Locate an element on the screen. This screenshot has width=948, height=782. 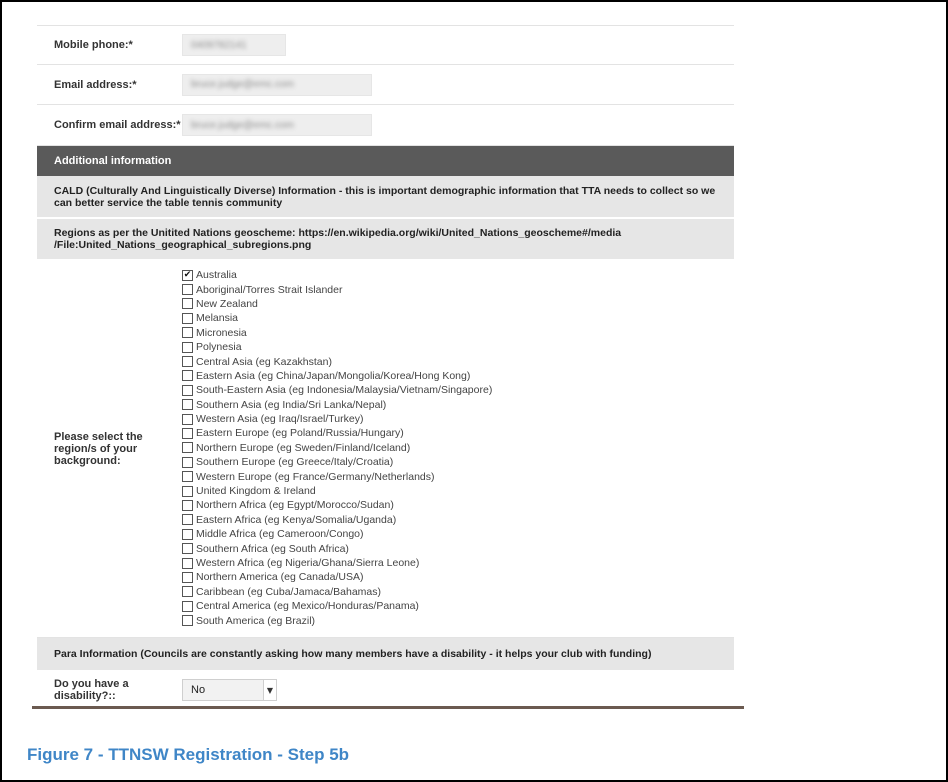
region-option: Polynesia is located at coordinates (337, 347).